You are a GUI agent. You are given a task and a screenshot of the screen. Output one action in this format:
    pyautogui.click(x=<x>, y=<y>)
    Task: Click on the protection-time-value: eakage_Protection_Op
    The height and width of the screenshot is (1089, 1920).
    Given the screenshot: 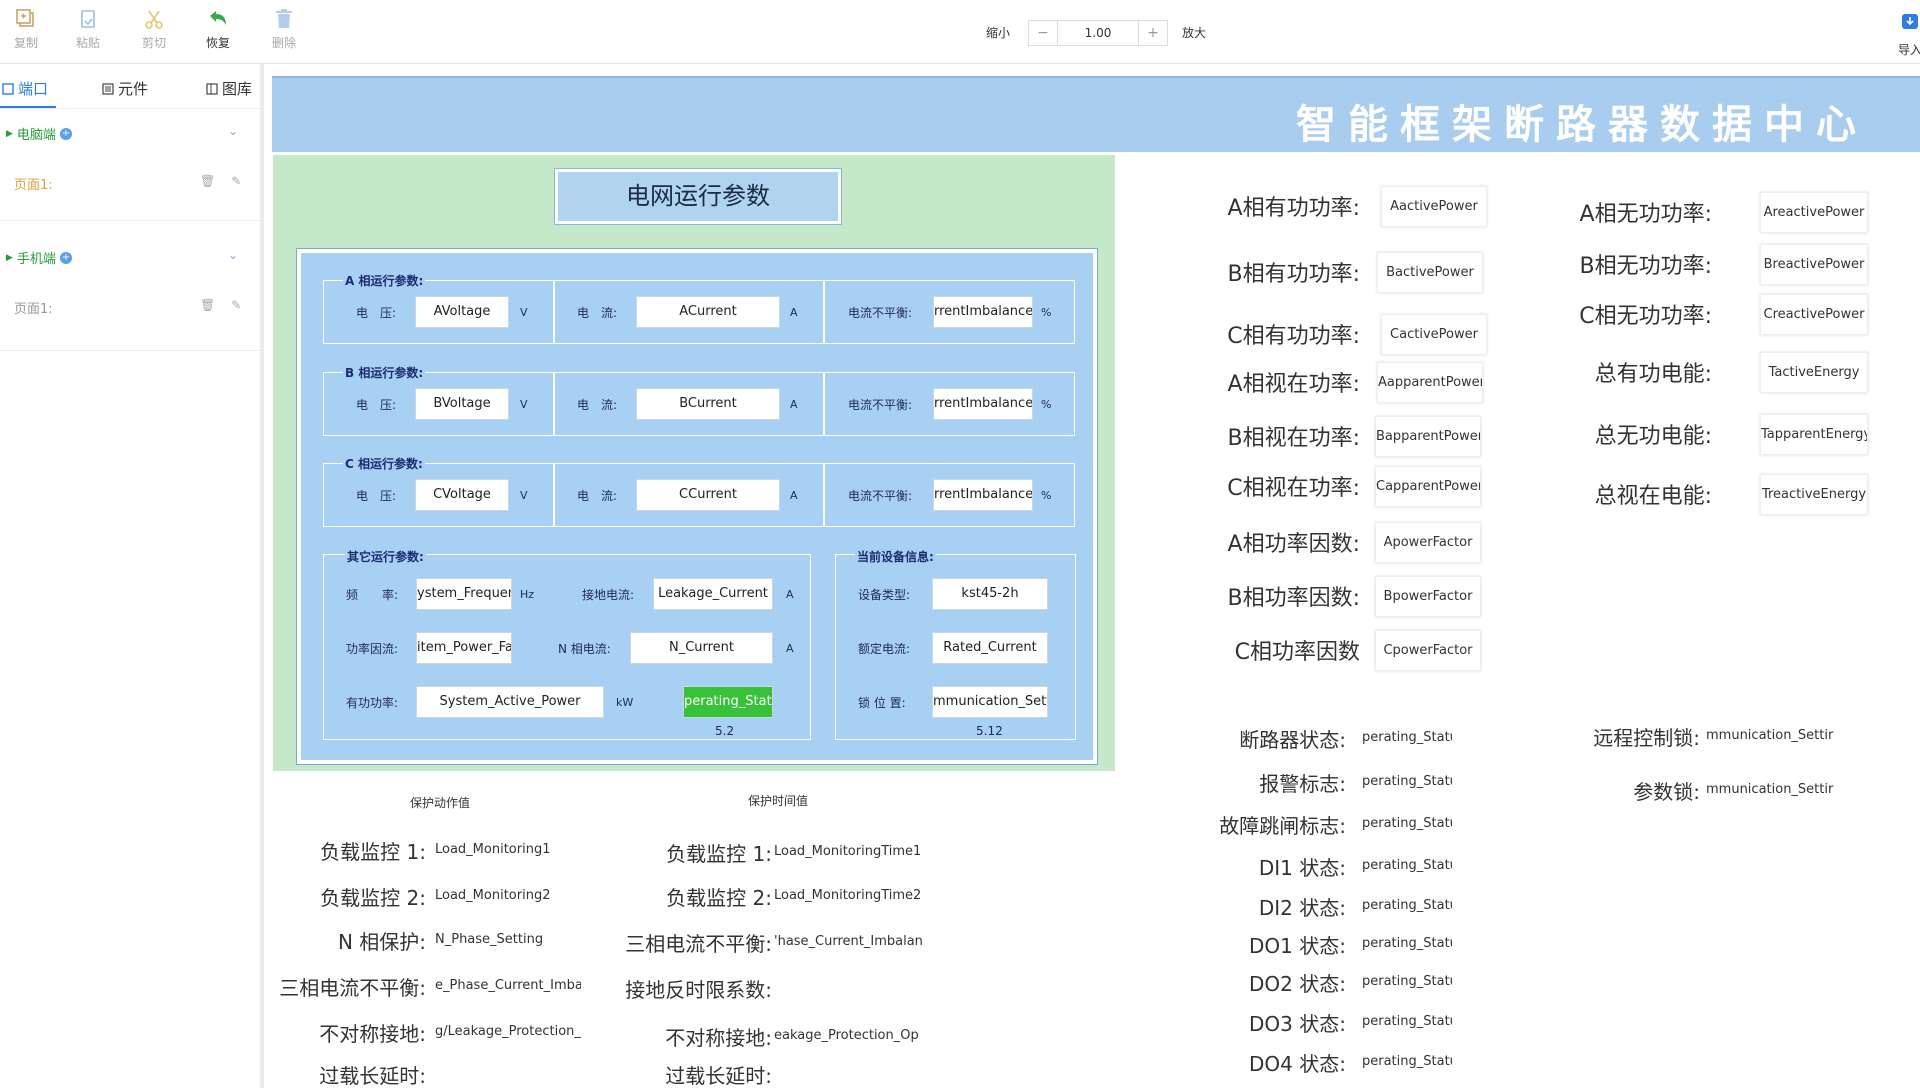 What is the action you would take?
    pyautogui.click(x=846, y=1035)
    